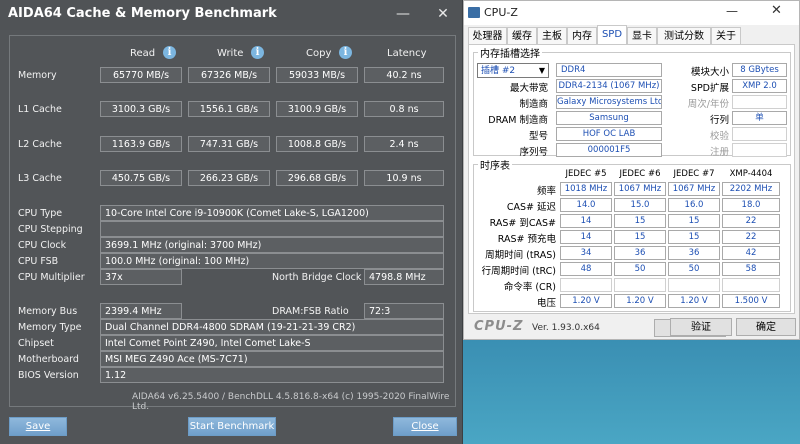  I want to click on l1-copy-value: 3100.9 GB/s, so click(317, 109).